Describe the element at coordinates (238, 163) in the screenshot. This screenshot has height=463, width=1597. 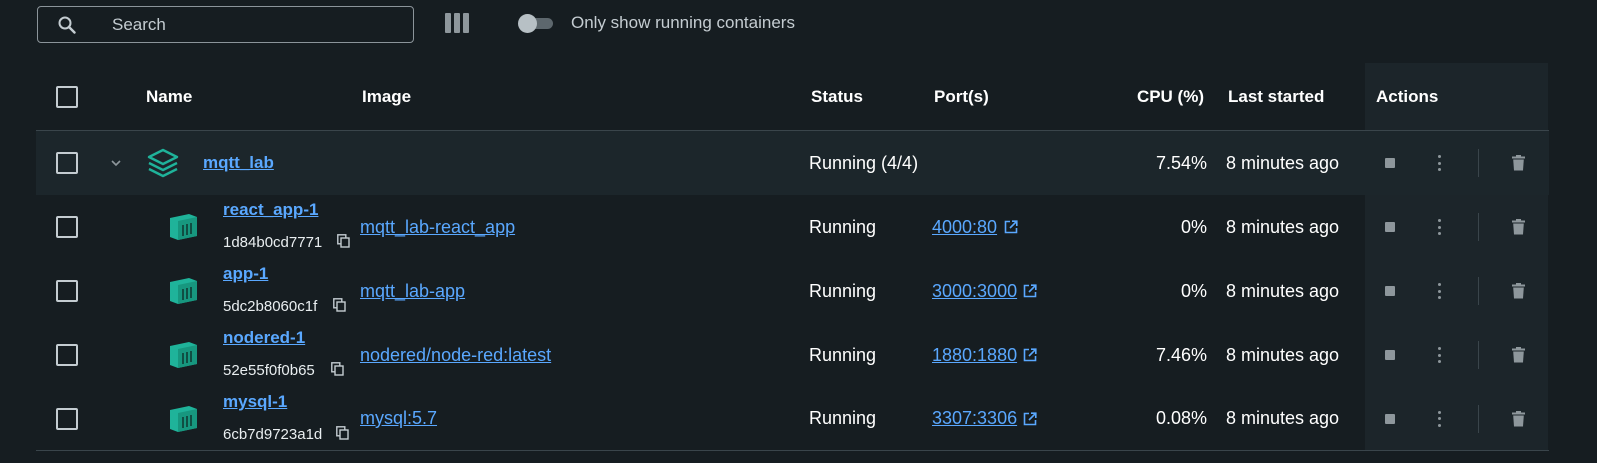
I see `group-name-link: mqtt_lab` at that location.